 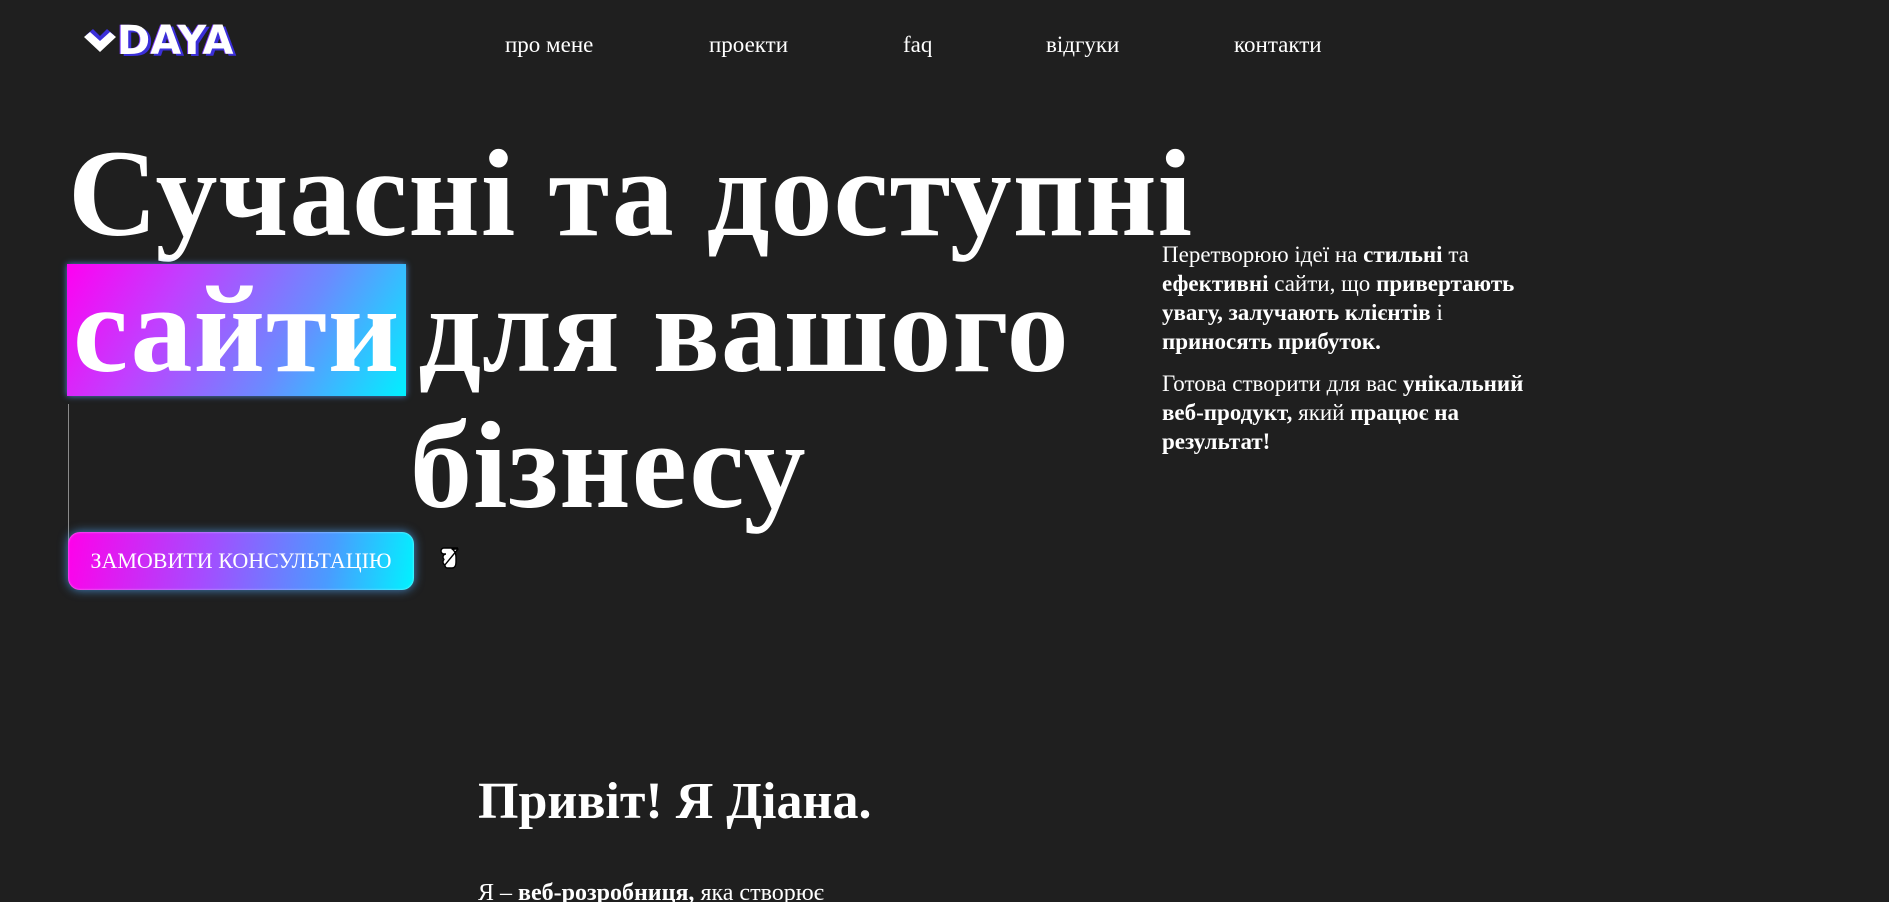 What do you see at coordinates (1215, 283) in the screenshot?
I see `emphasis-text: ефективні` at bounding box center [1215, 283].